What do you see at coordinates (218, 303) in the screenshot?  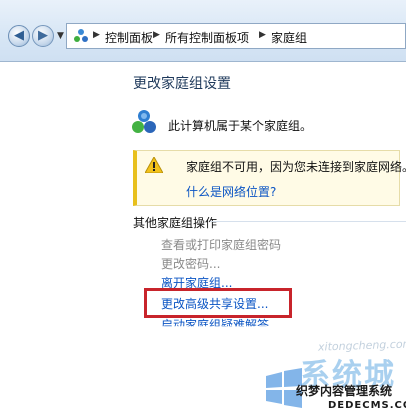 I see `highlight-box` at bounding box center [218, 303].